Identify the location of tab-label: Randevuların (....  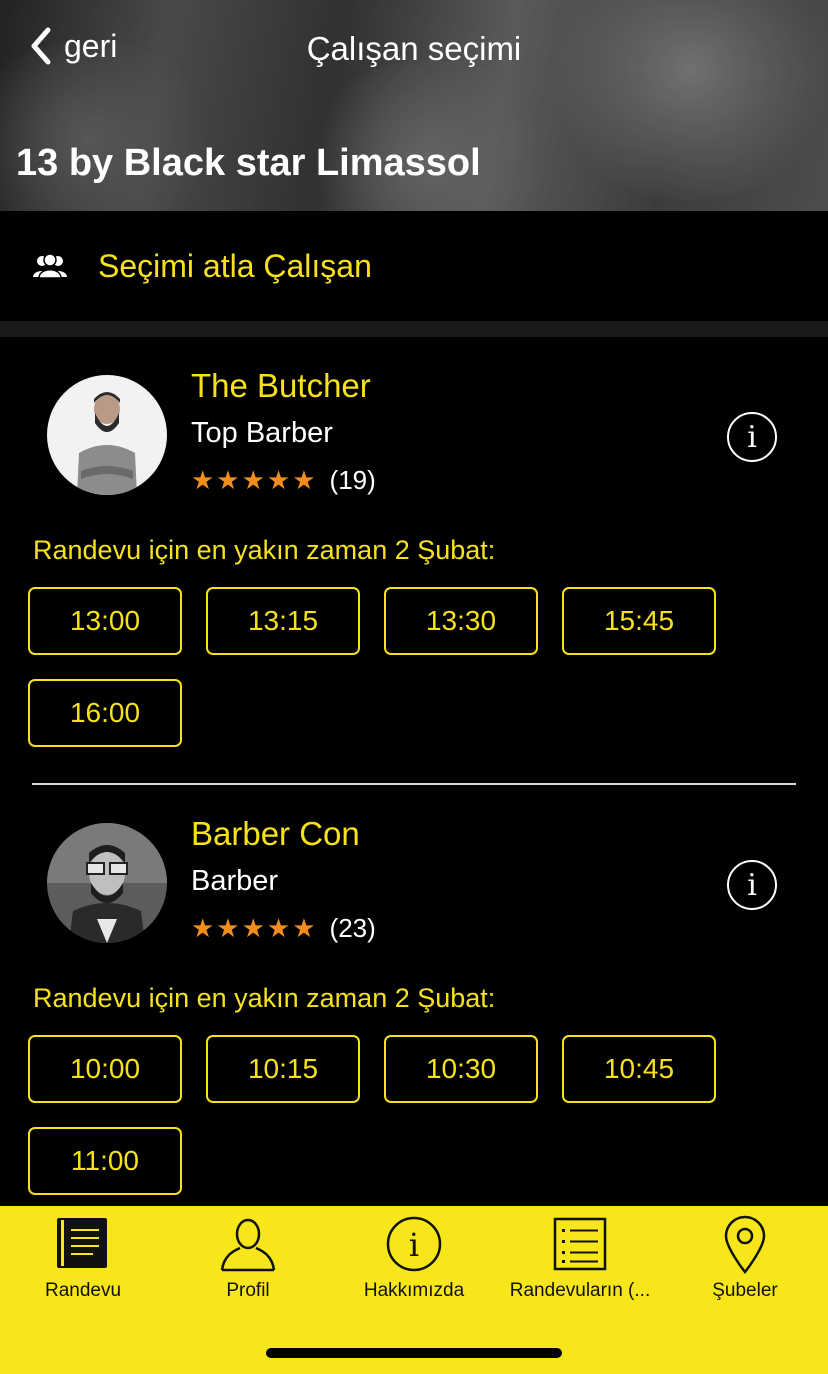
(580, 1290).